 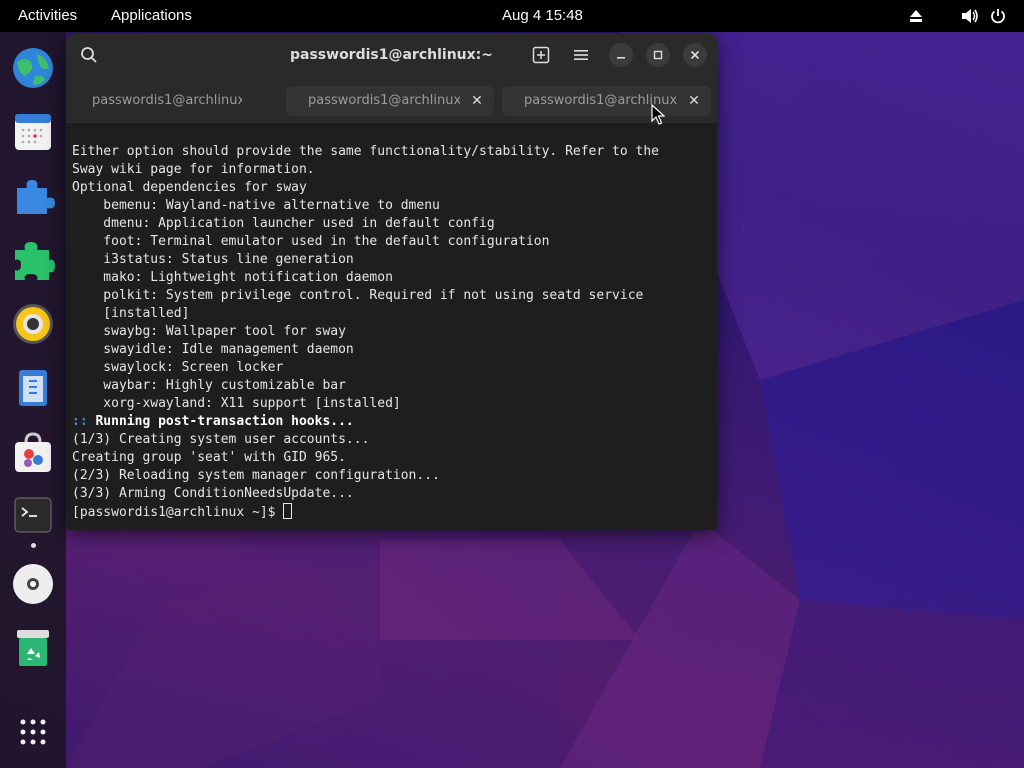 What do you see at coordinates (581, 55) in the screenshot?
I see `hamburger-menu-icon` at bounding box center [581, 55].